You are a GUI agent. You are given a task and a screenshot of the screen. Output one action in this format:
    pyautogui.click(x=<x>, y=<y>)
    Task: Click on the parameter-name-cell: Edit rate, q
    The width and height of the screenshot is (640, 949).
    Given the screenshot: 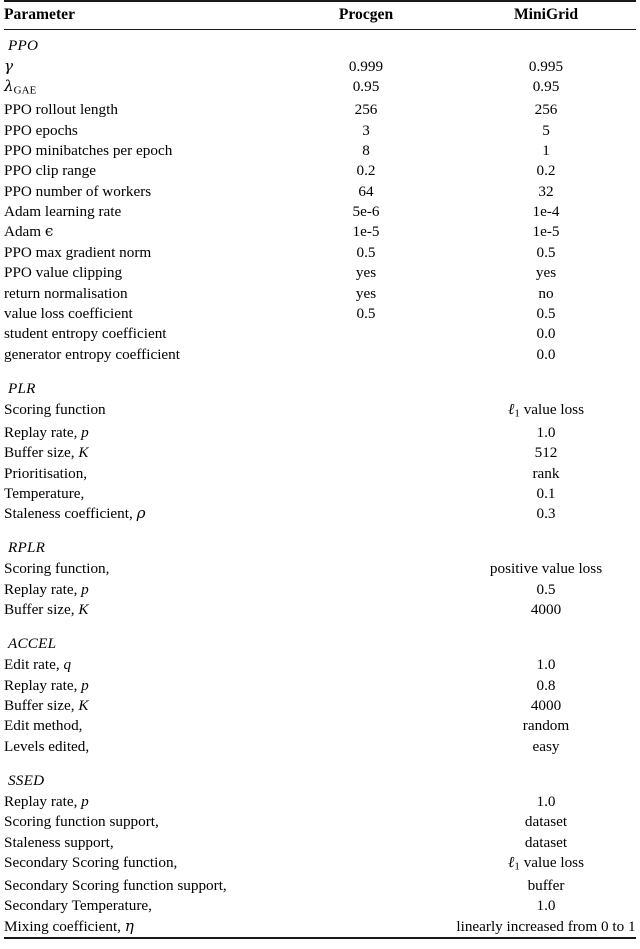 What is the action you would take?
    pyautogui.click(x=38, y=665)
    